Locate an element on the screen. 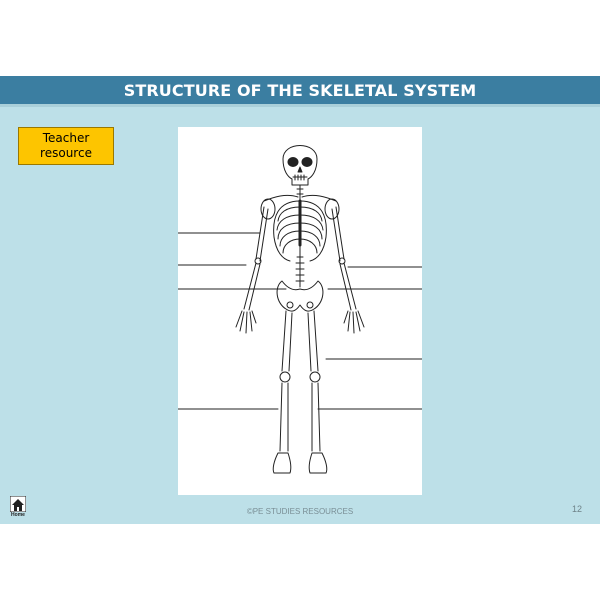 This screenshot has width=600, height=600. home-button: Home is located at coordinates (18, 509).